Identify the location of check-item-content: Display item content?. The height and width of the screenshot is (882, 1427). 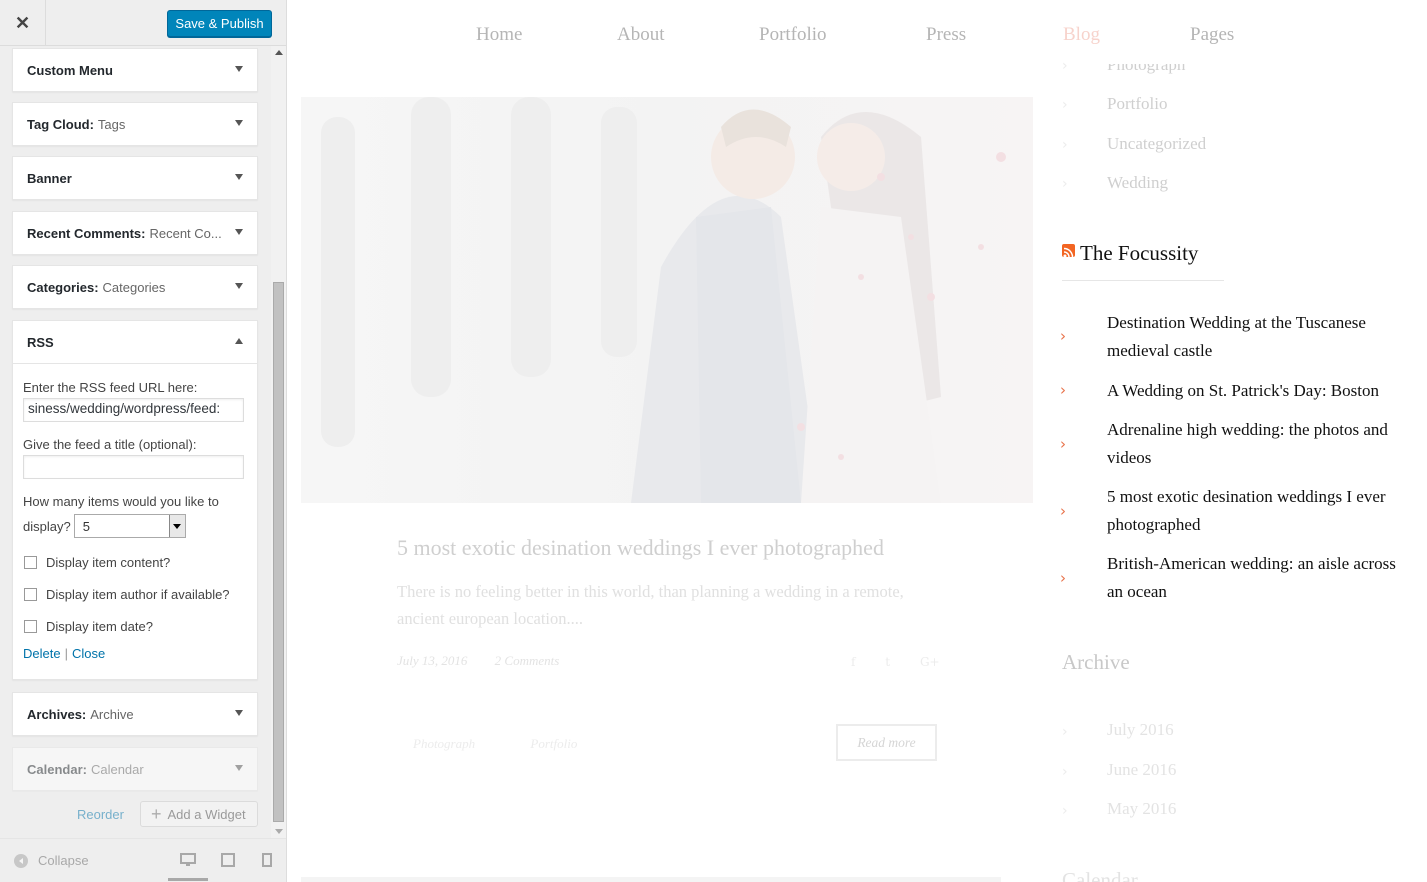
(135, 562).